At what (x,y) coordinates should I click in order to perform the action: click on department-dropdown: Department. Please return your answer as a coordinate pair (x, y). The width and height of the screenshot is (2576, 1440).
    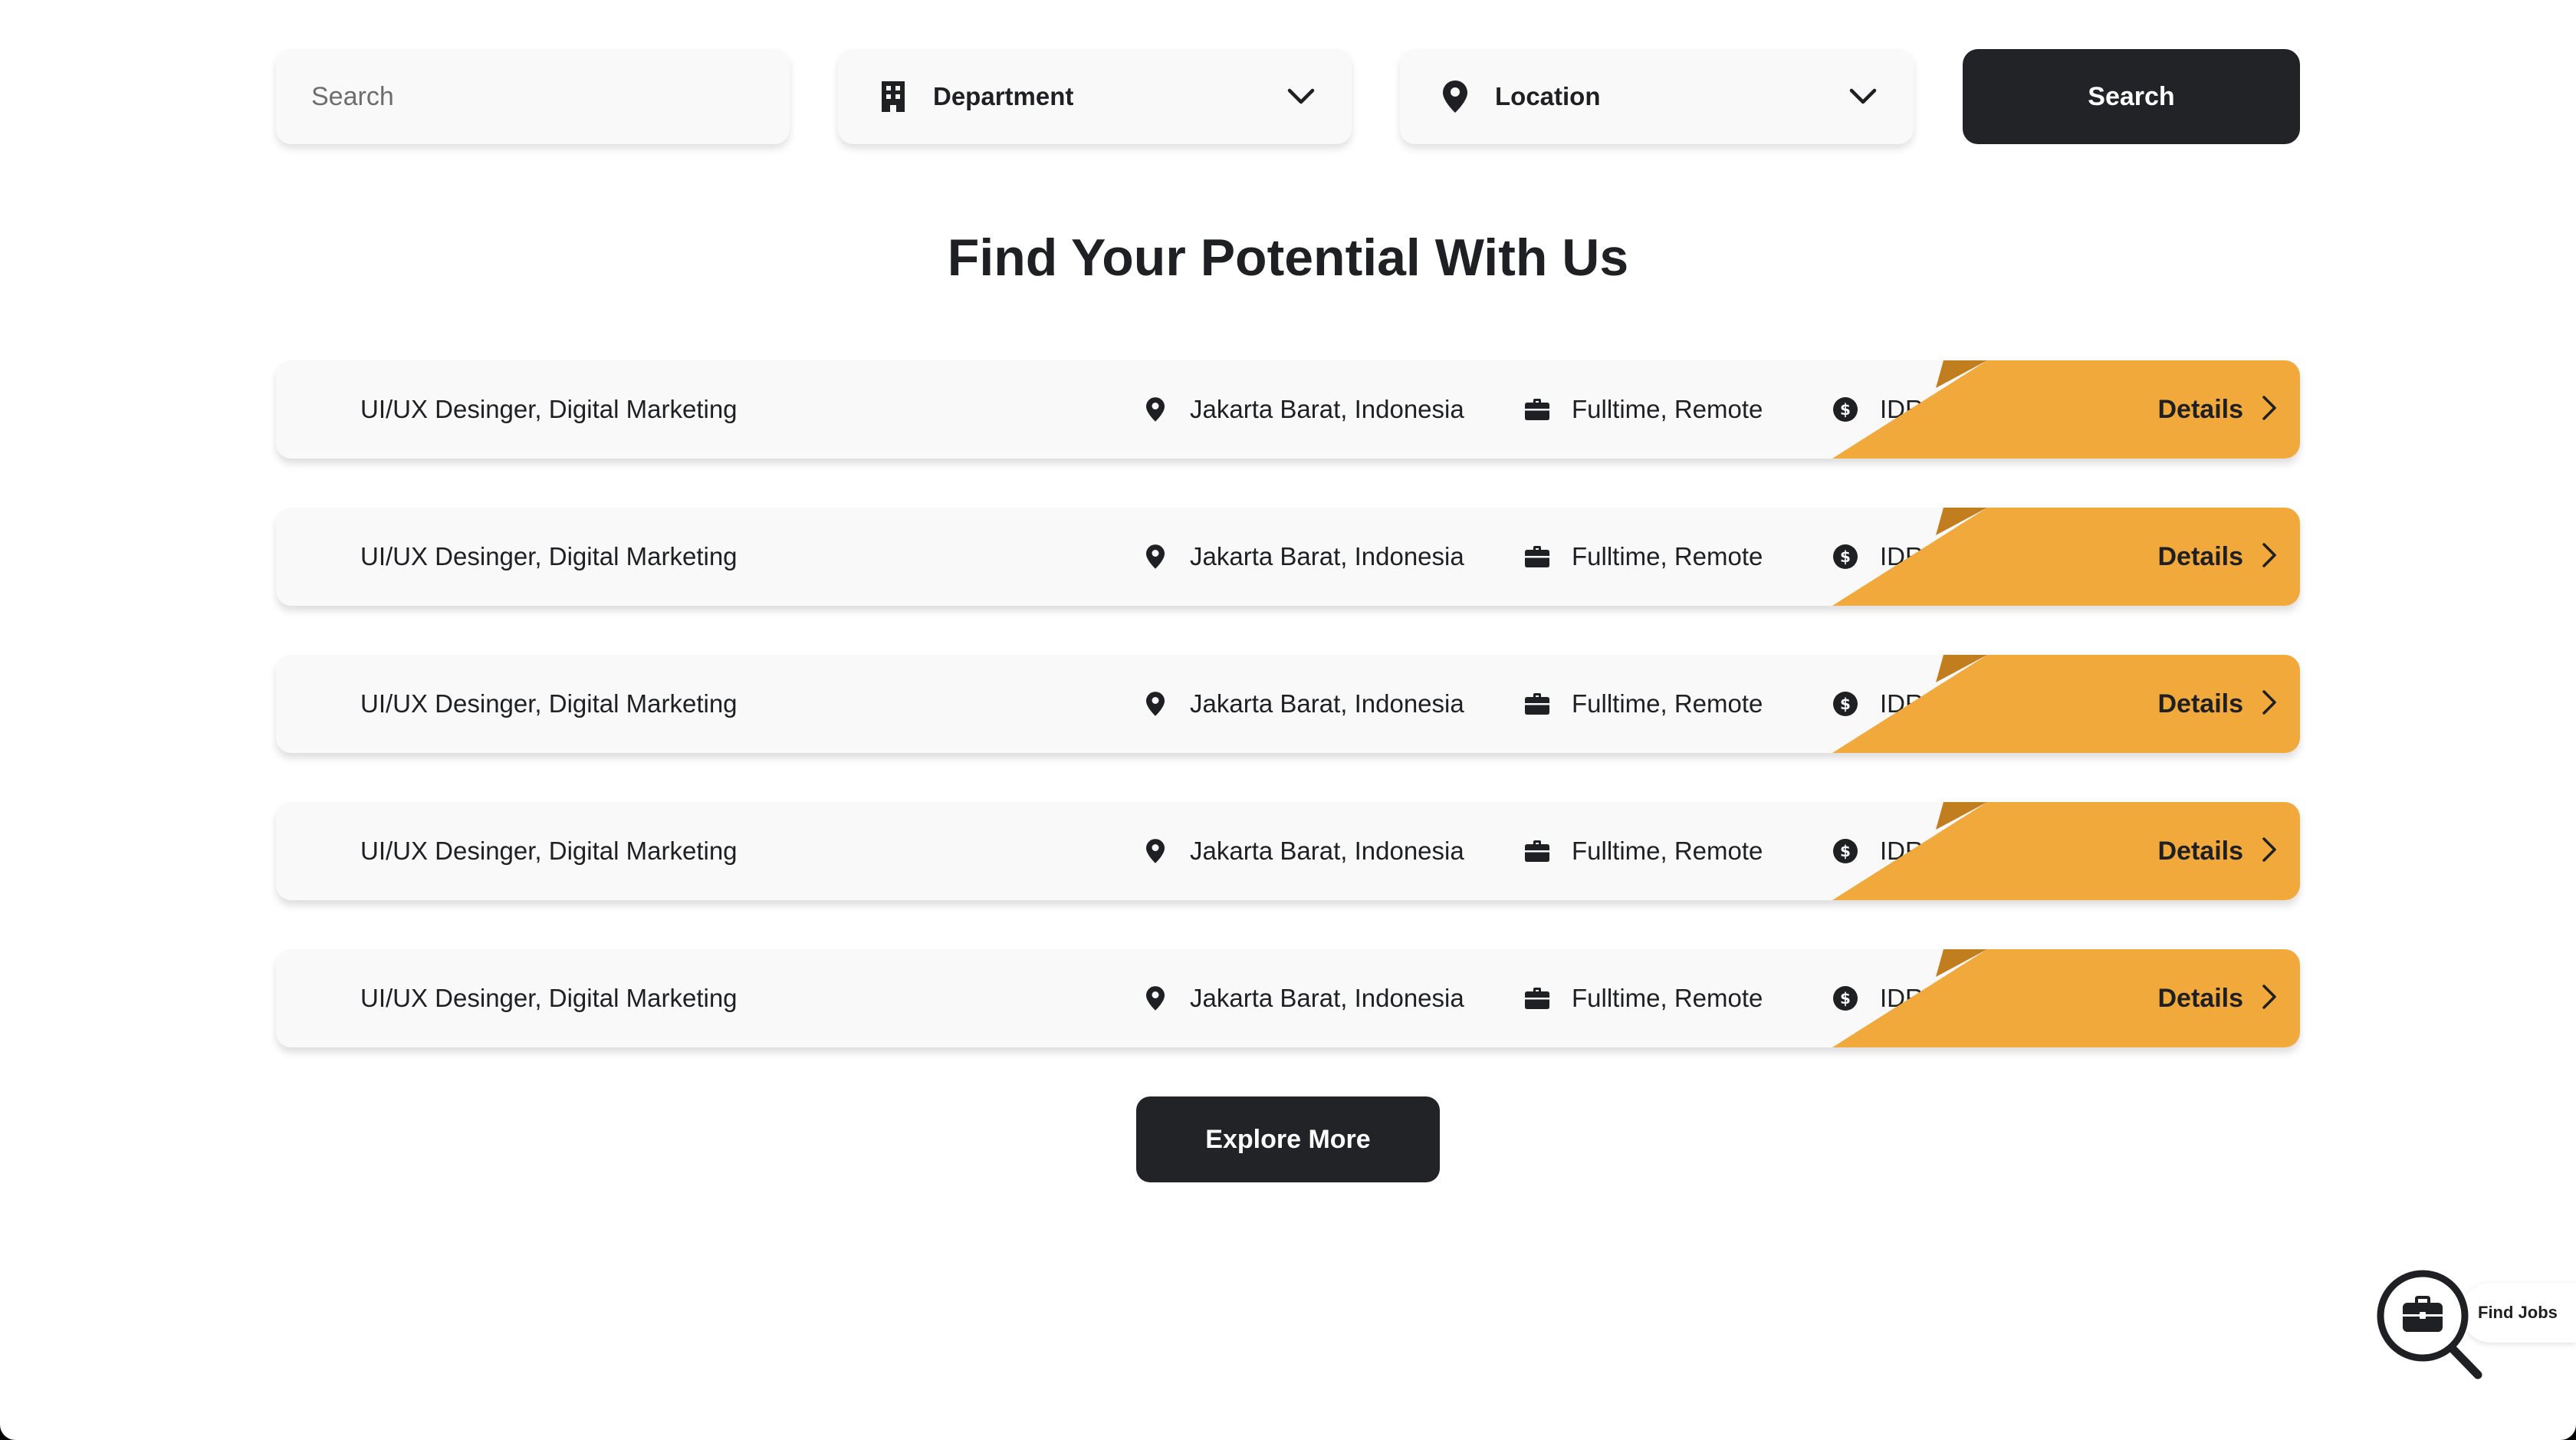
    Looking at the image, I should click on (1095, 96).